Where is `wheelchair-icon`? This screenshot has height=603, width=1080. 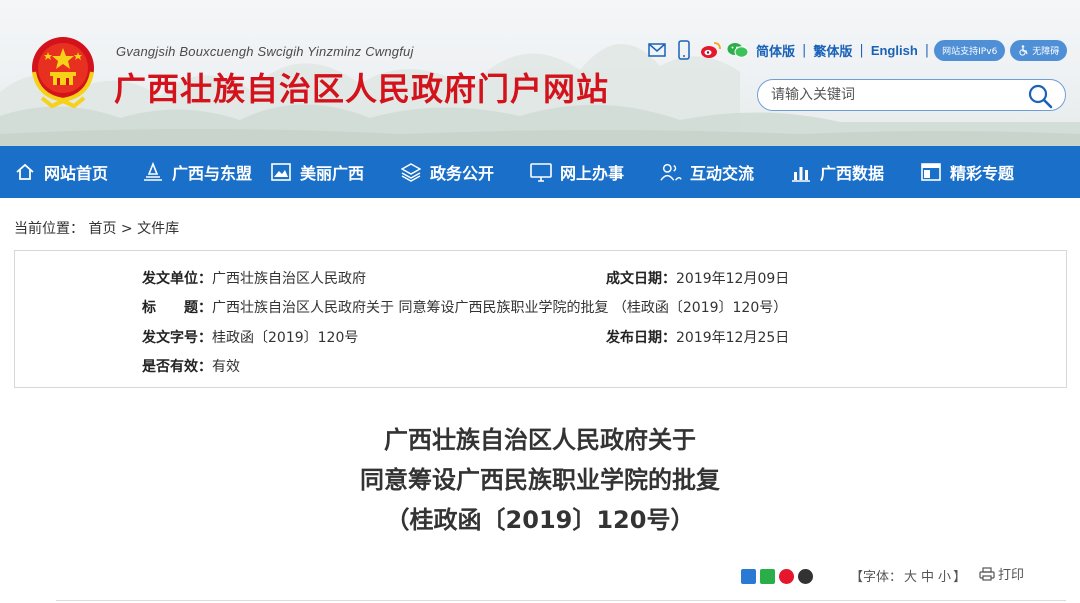
wheelchair-icon is located at coordinates (1023, 50).